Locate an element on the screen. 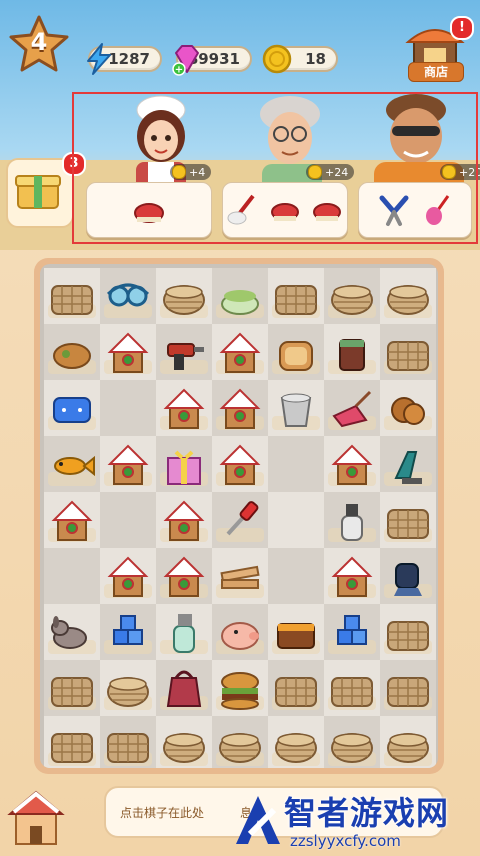  cookies-icon is located at coordinates (408, 408).